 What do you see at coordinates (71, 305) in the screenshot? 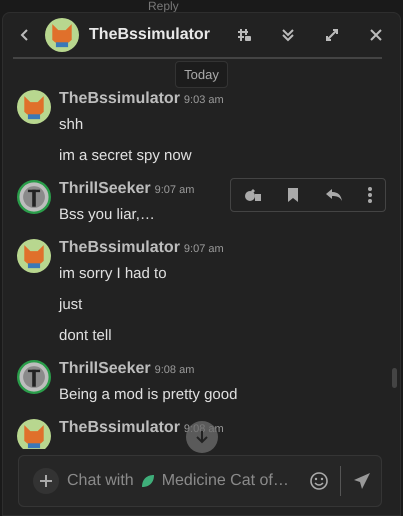
I see `message-text: just` at bounding box center [71, 305].